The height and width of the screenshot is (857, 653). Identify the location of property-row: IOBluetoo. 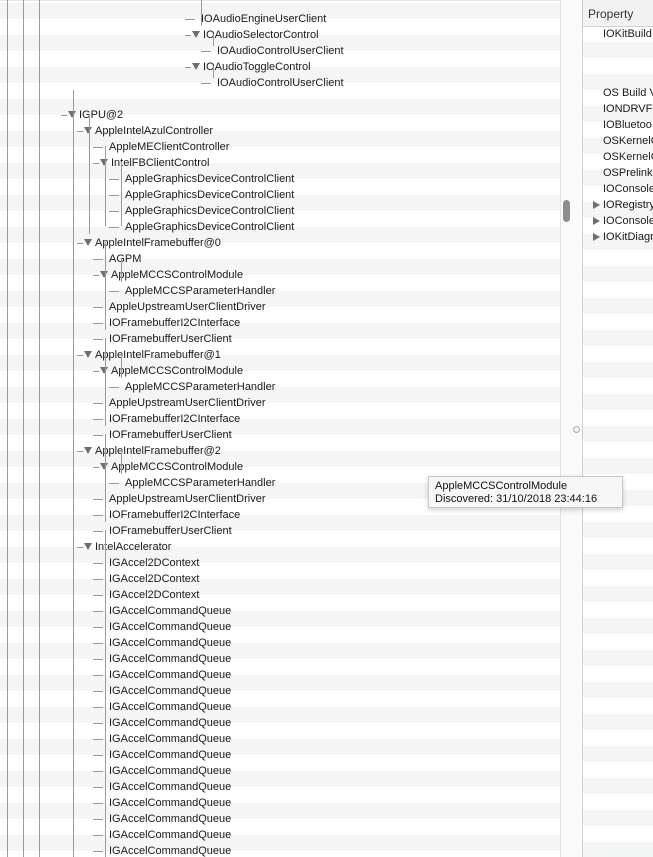
(618, 125).